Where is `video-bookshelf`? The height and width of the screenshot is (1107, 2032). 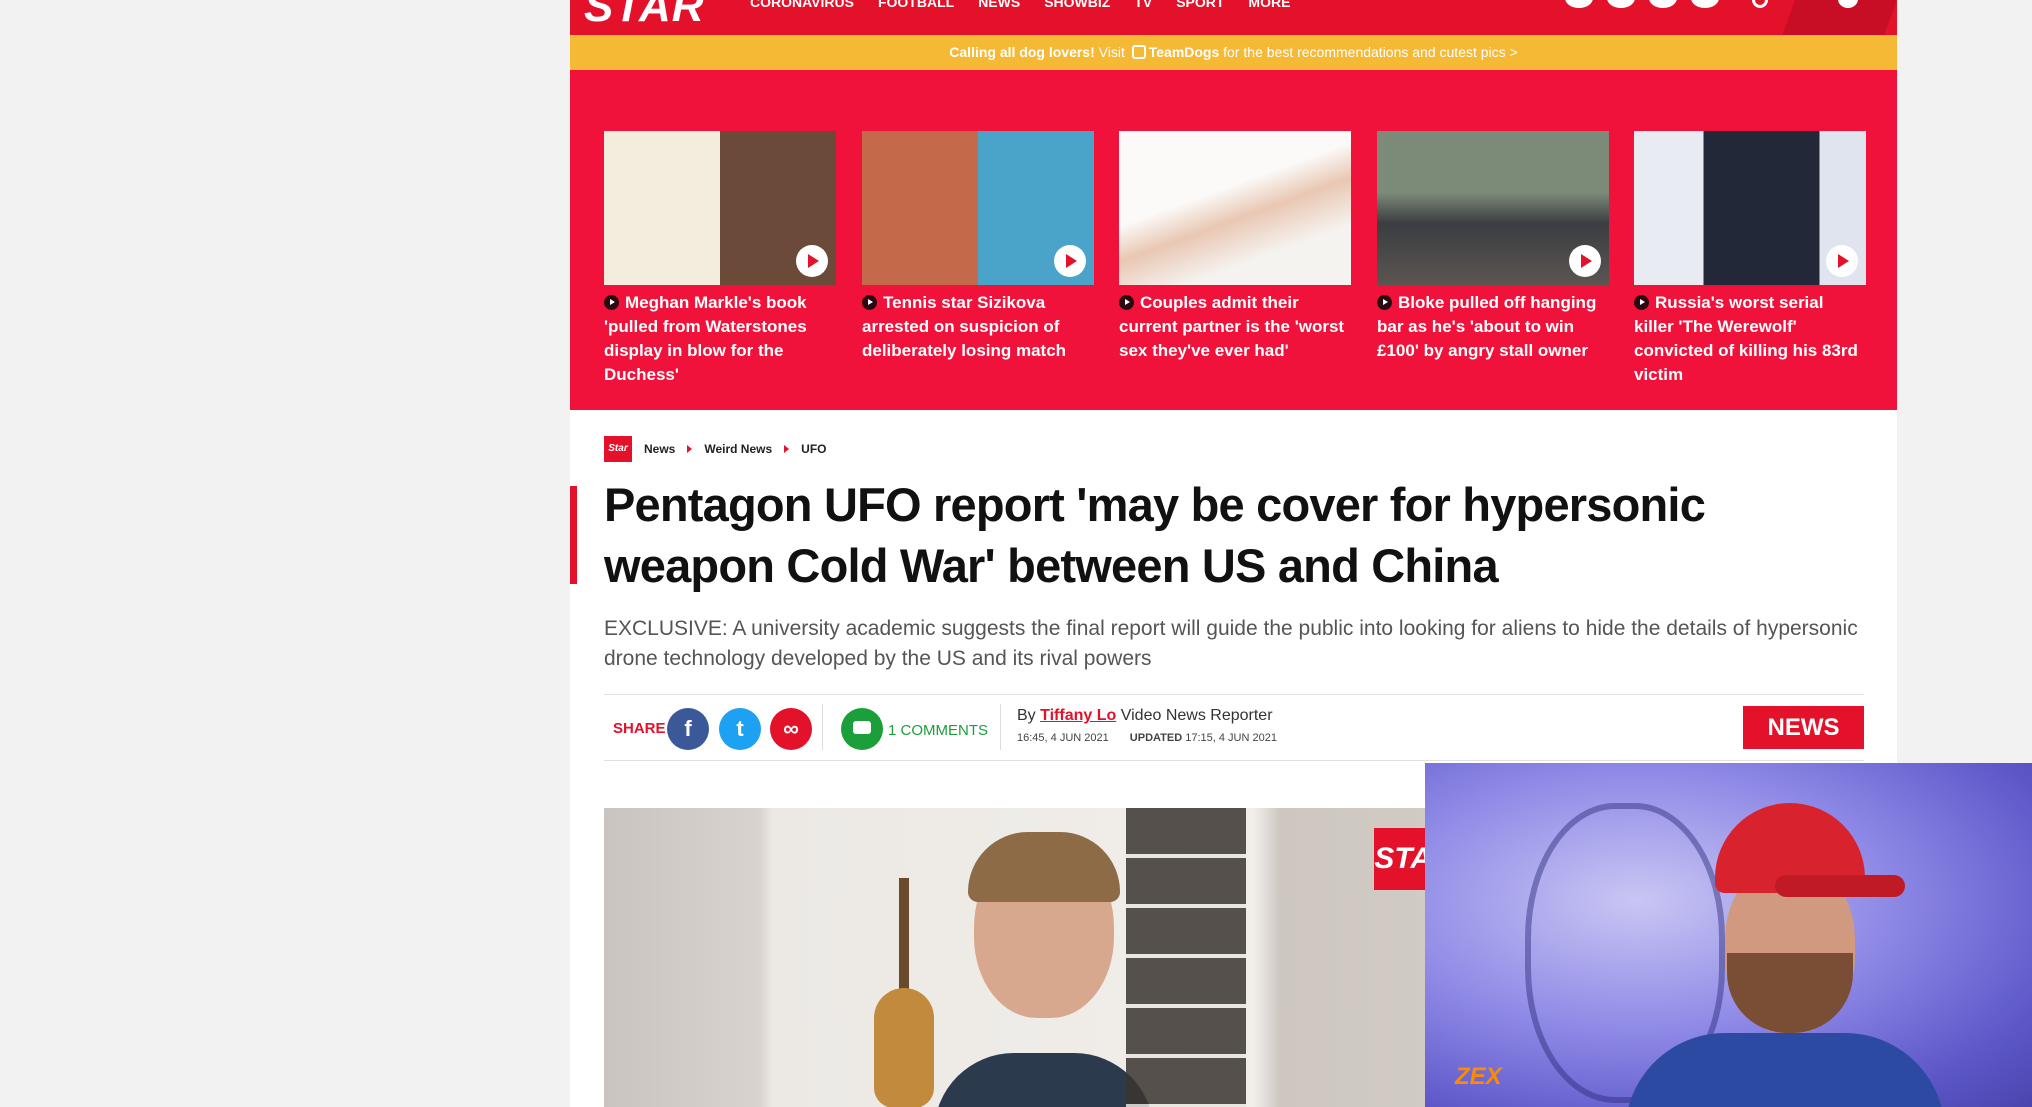
video-bookshelf is located at coordinates (1186, 957).